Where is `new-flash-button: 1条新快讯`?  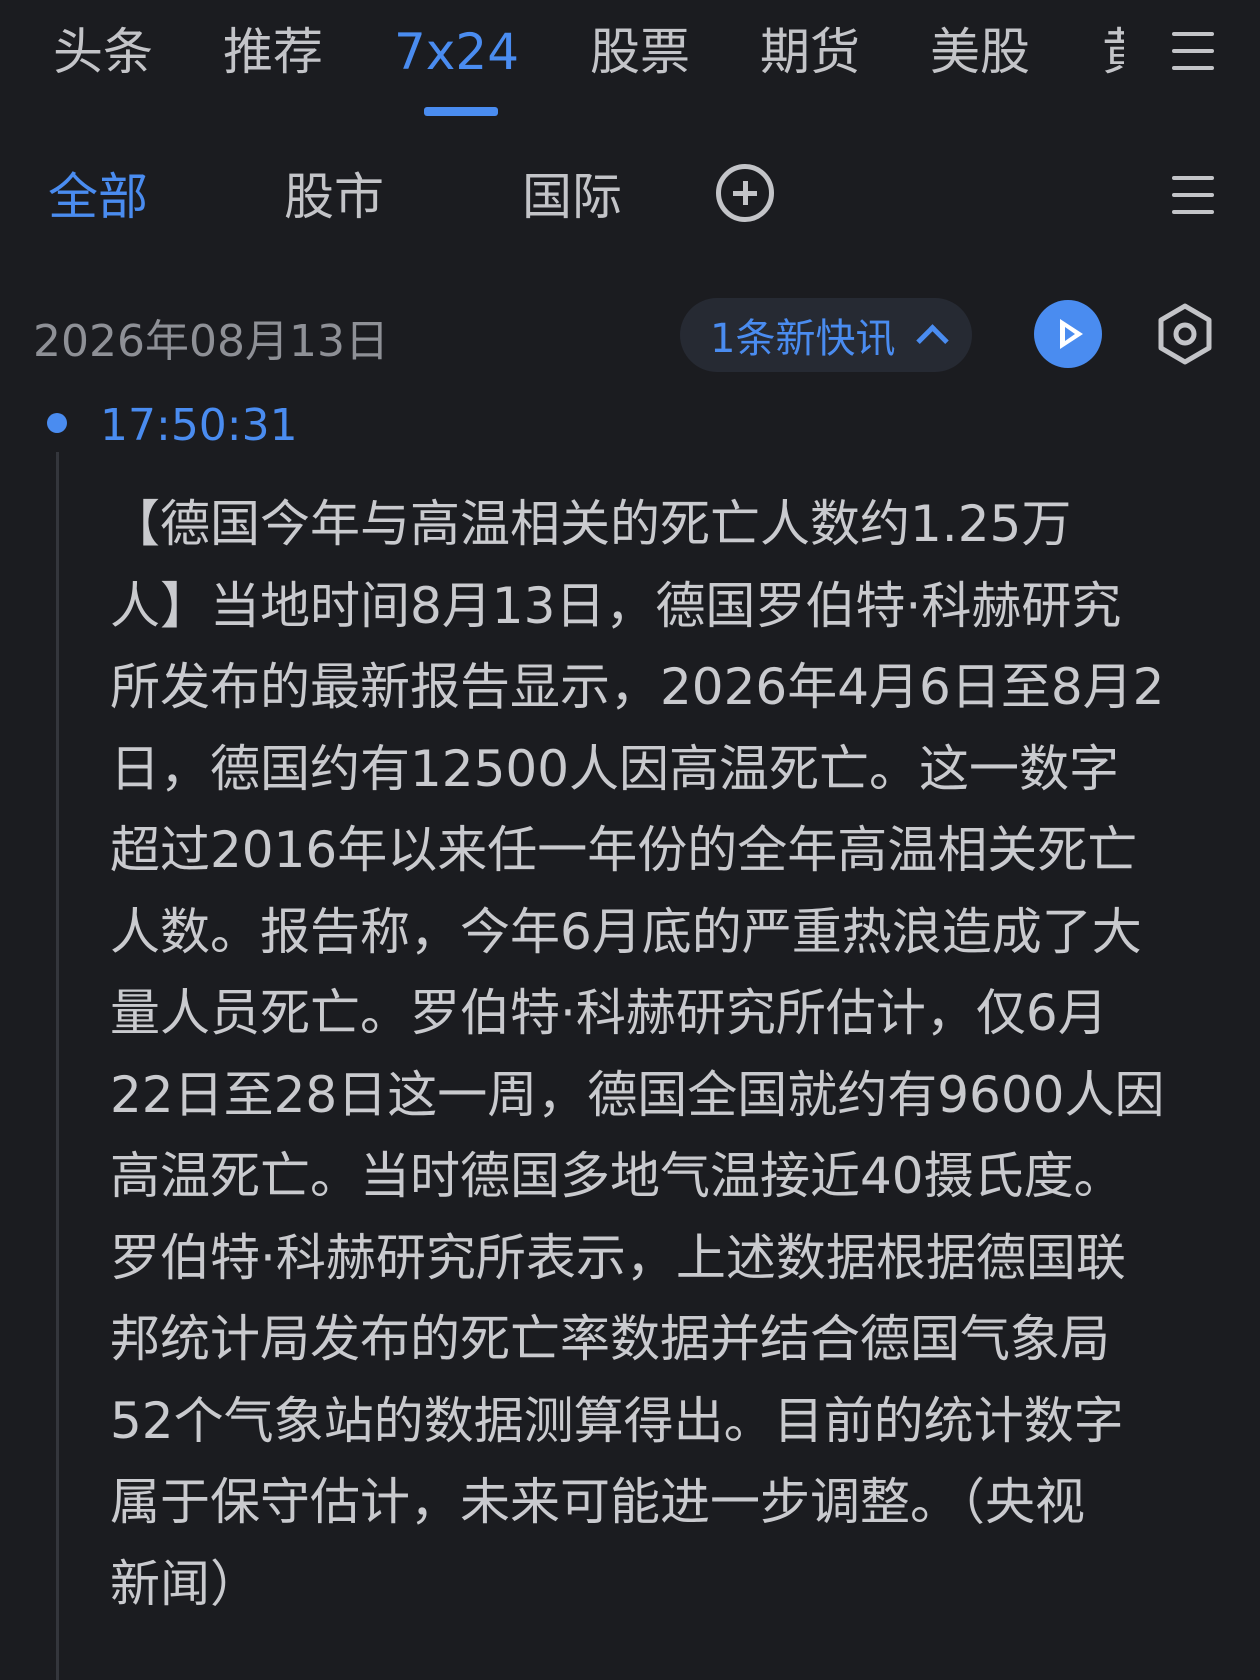 new-flash-button: 1条新快讯 is located at coordinates (826, 335).